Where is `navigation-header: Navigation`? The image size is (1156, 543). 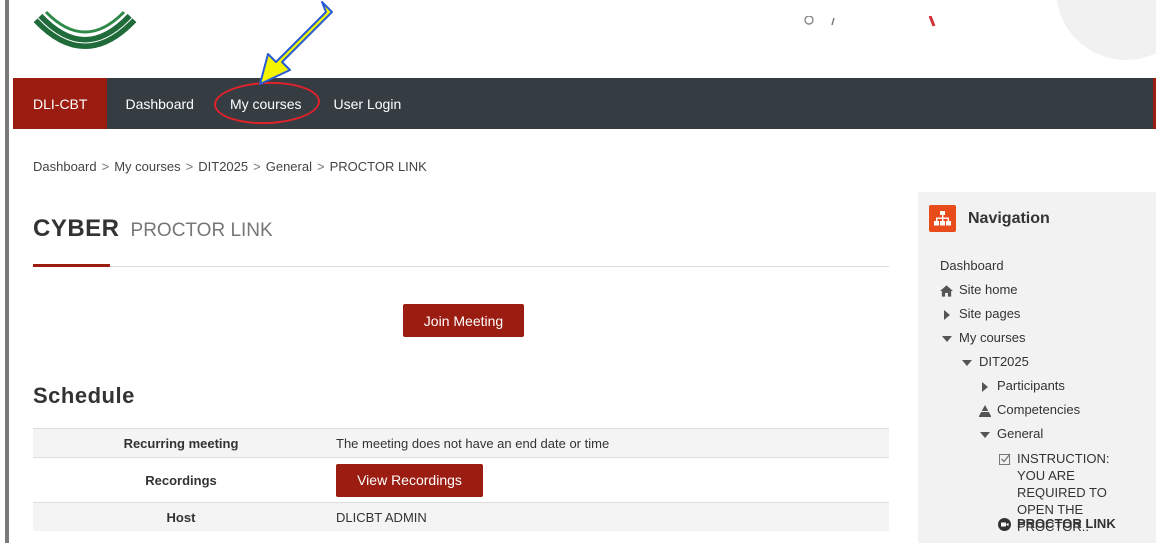 navigation-header: Navigation is located at coordinates (989, 218).